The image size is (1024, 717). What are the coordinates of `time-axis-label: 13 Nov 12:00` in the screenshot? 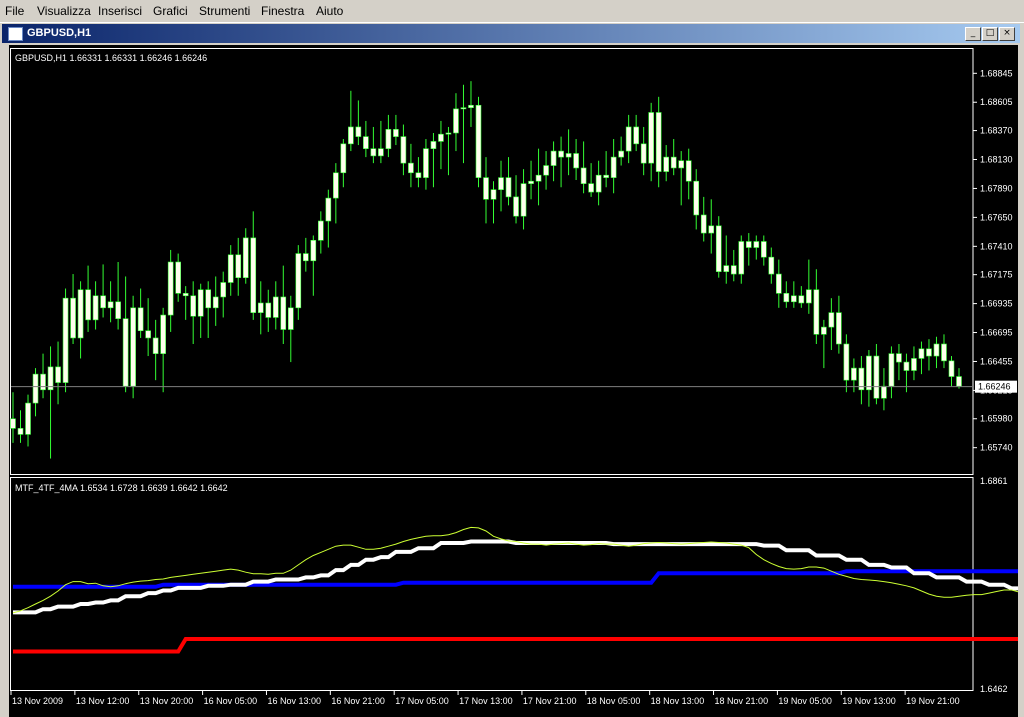 It's located at (103, 701).